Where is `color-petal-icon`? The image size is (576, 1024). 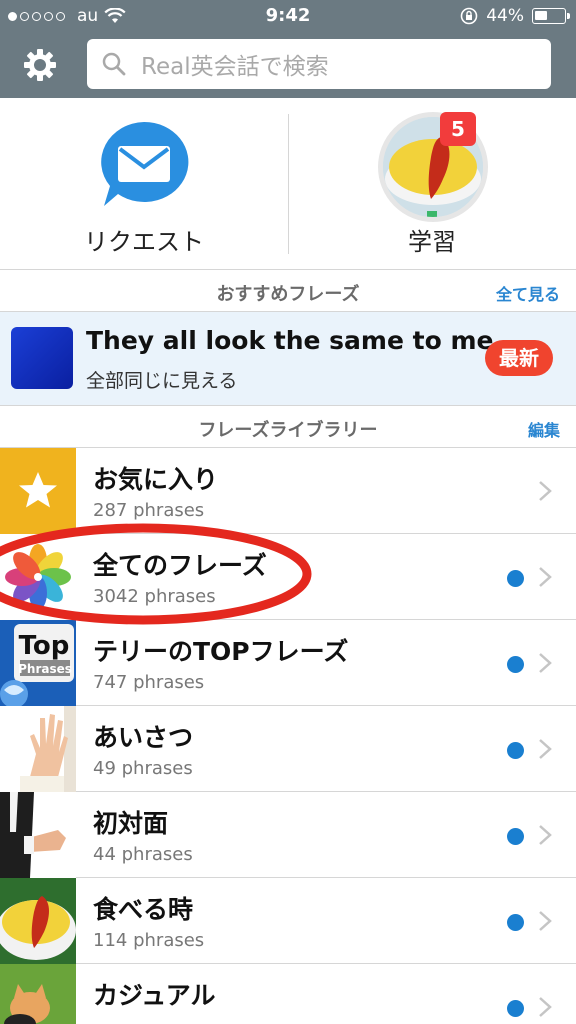 color-petal-icon is located at coordinates (38, 577).